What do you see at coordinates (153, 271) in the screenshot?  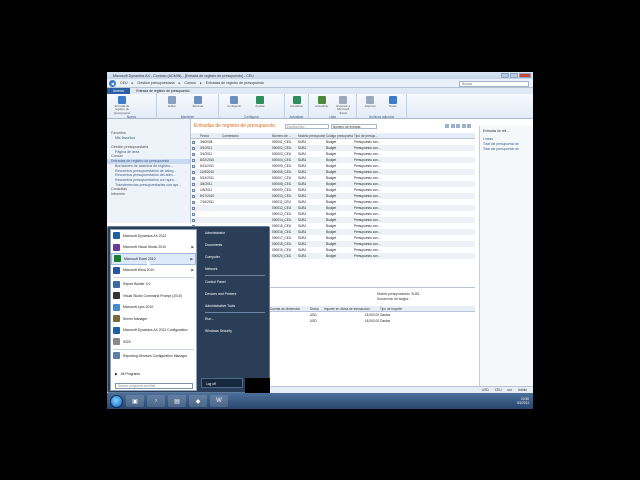 I see `start-menu-program: Microsoft Word 2010 ▶` at bounding box center [153, 271].